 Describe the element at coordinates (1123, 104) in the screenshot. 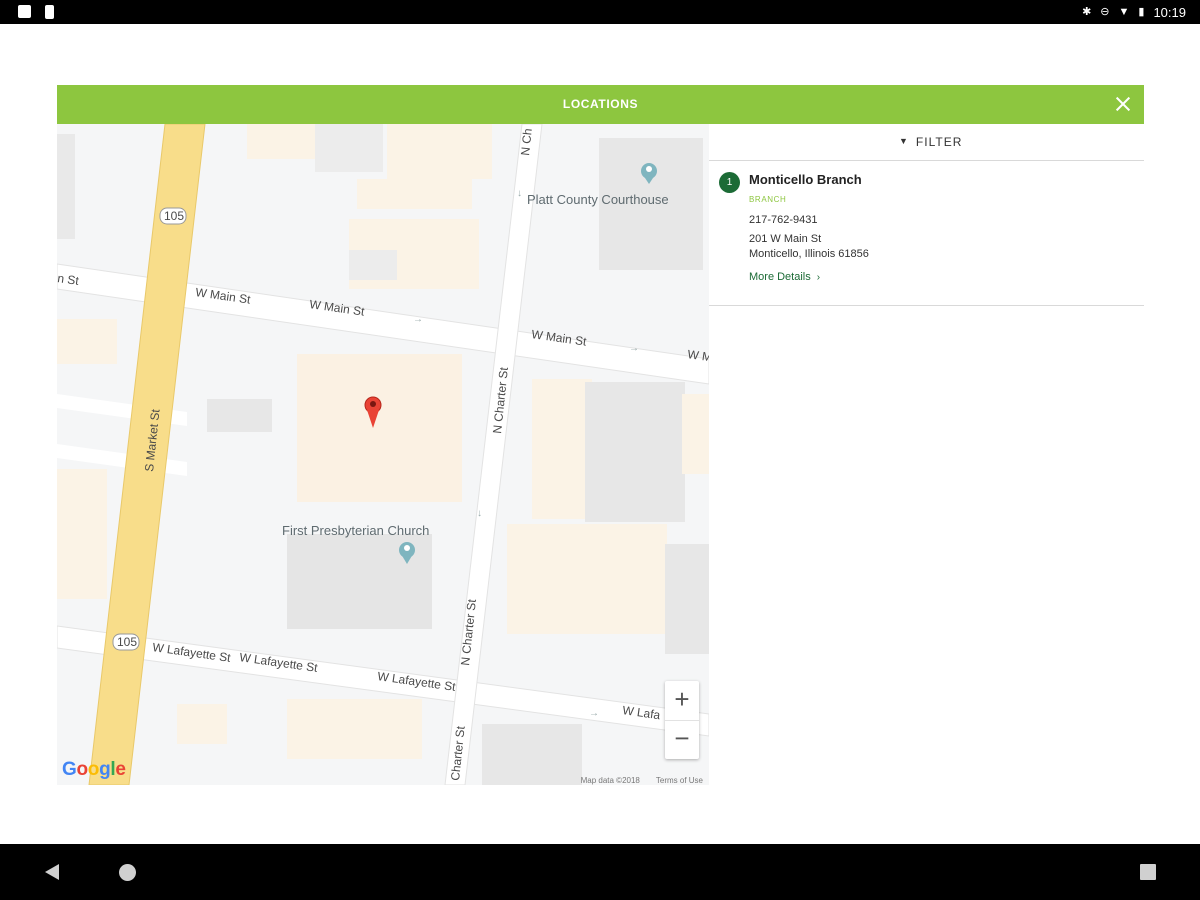

I see `close-icon` at that location.